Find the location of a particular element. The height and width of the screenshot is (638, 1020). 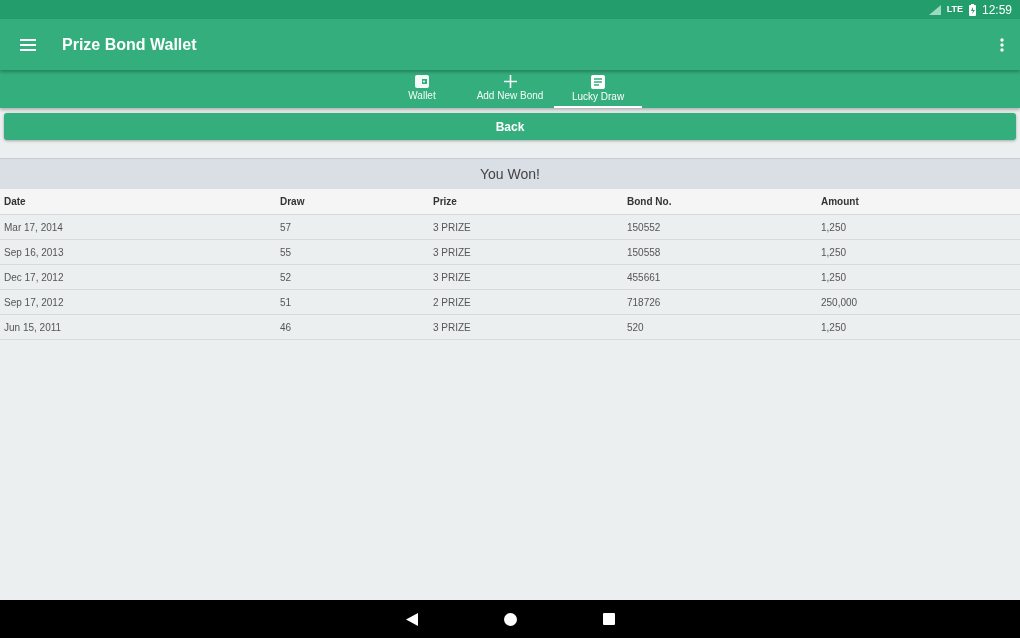

table-cell-text: 51 is located at coordinates (286, 302).